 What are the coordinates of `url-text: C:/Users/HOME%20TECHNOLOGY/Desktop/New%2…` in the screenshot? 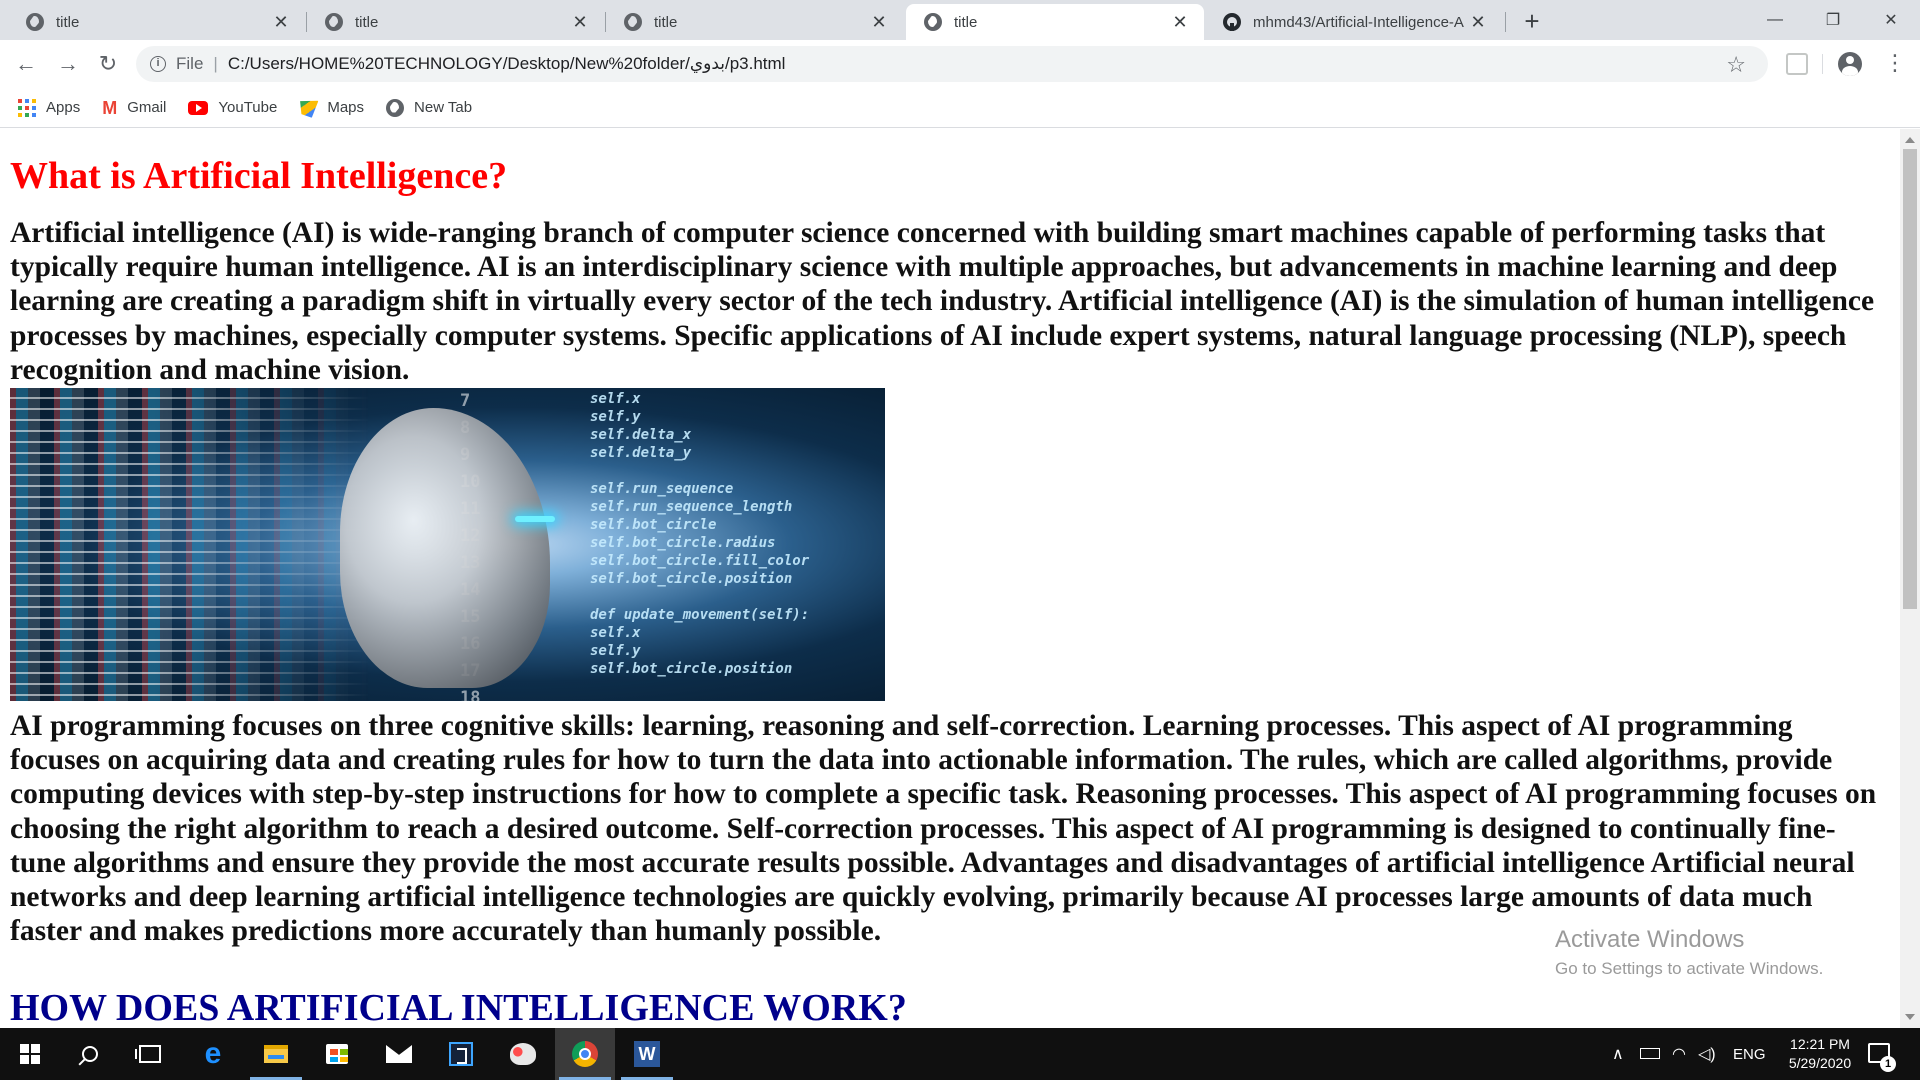 It's located at (507, 64).